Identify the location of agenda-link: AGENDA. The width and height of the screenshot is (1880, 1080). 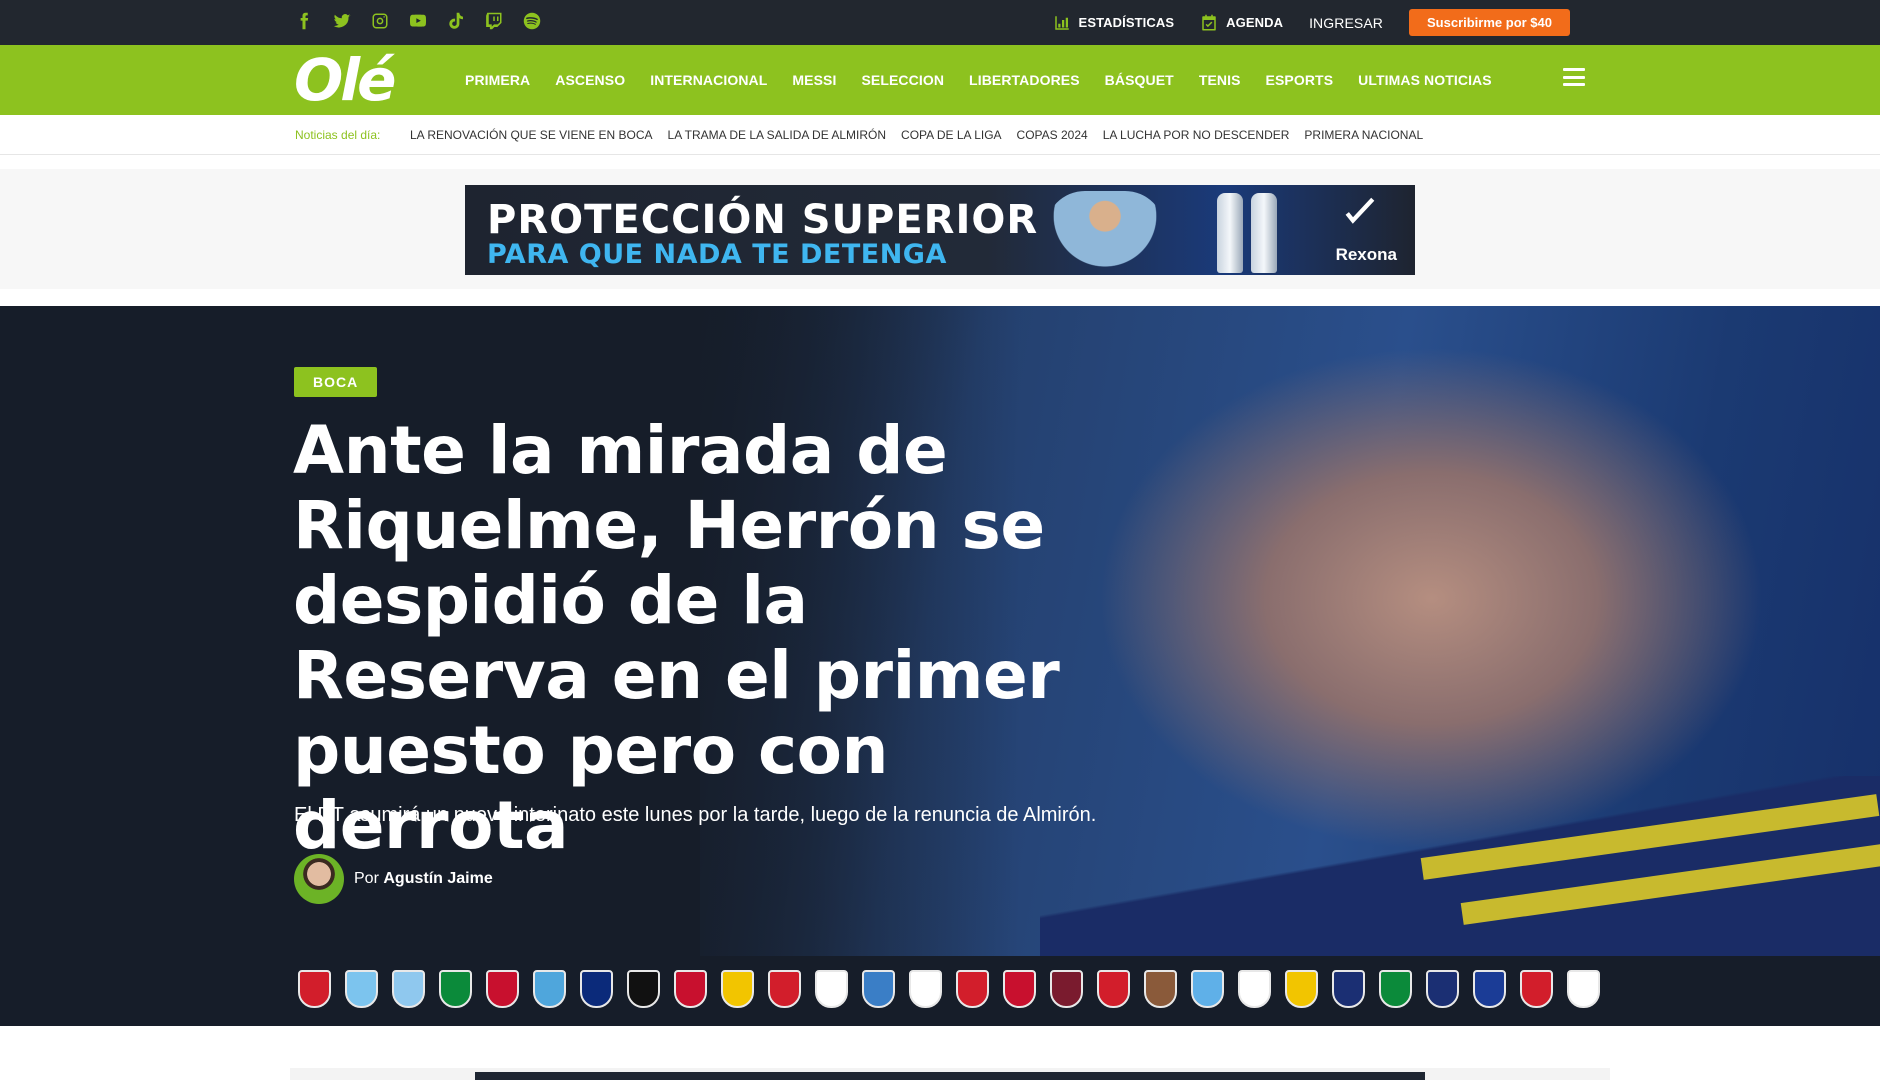
(1241, 23).